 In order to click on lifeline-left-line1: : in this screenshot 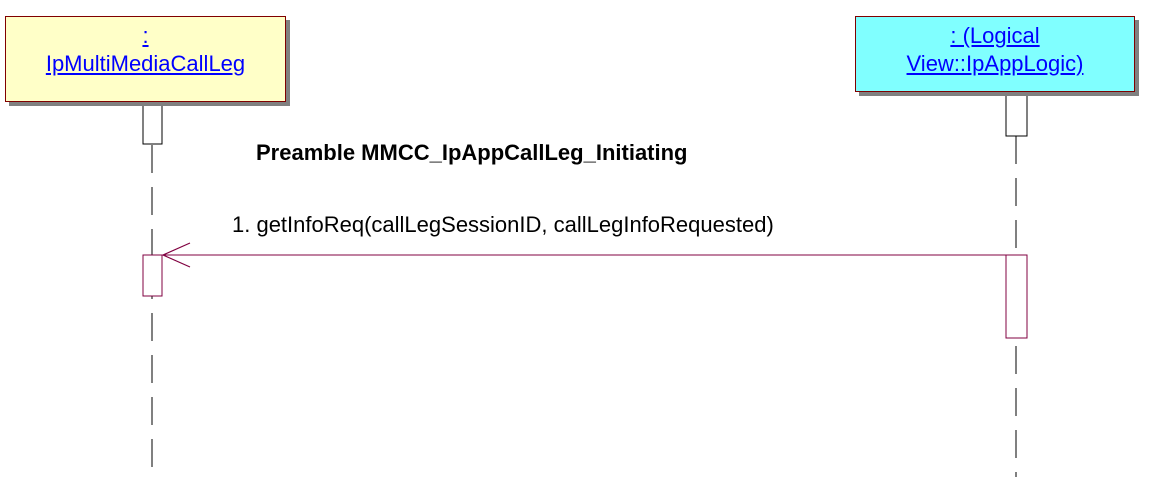, I will do `click(145, 35)`.